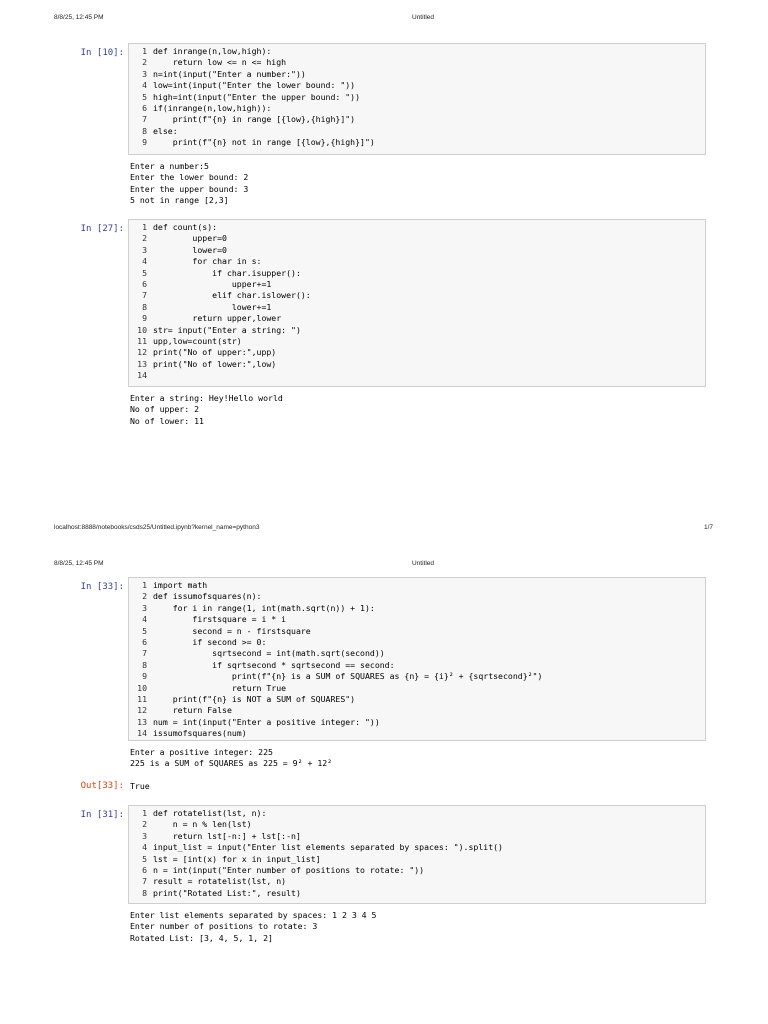 This screenshot has width=768, height=1024. What do you see at coordinates (254, 698) in the screenshot?
I see `code-text: print(f"{n} is NOT a SUM of SQUARES")` at bounding box center [254, 698].